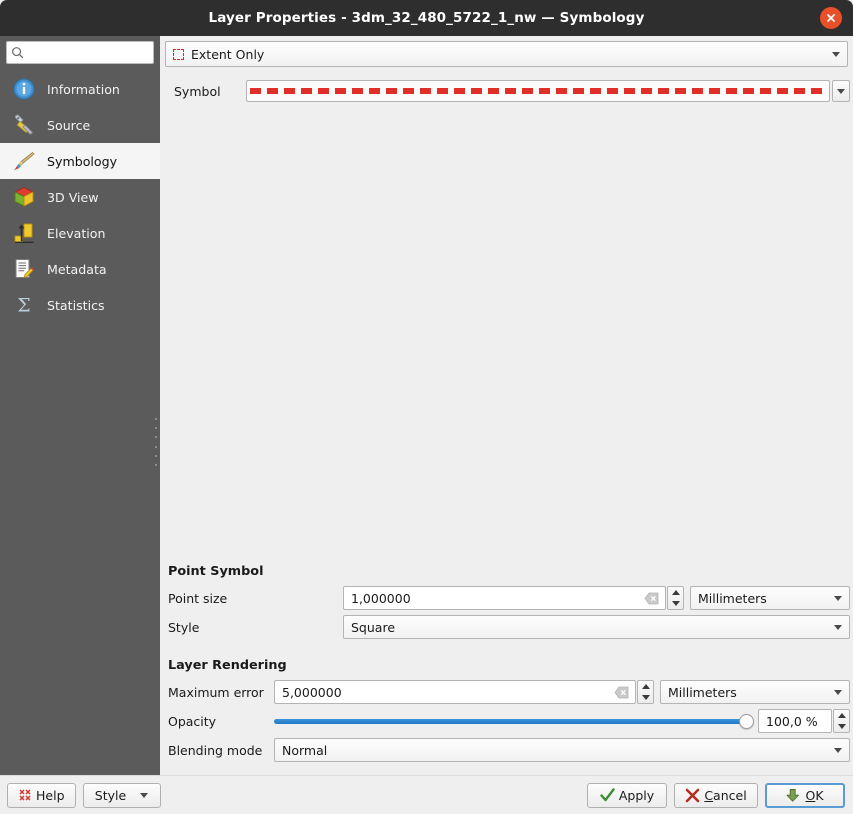  I want to click on render-type-combo: Extent Only, so click(506, 54).